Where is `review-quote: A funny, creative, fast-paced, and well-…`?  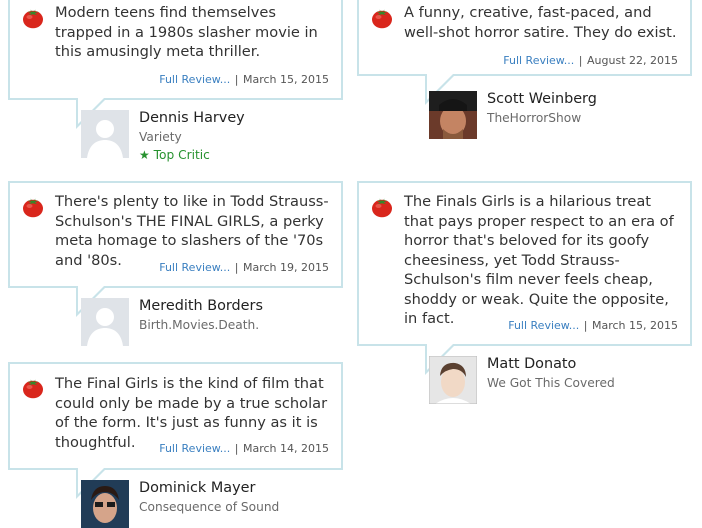 review-quote: A funny, creative, fast-paced, and well-… is located at coordinates (540, 22).